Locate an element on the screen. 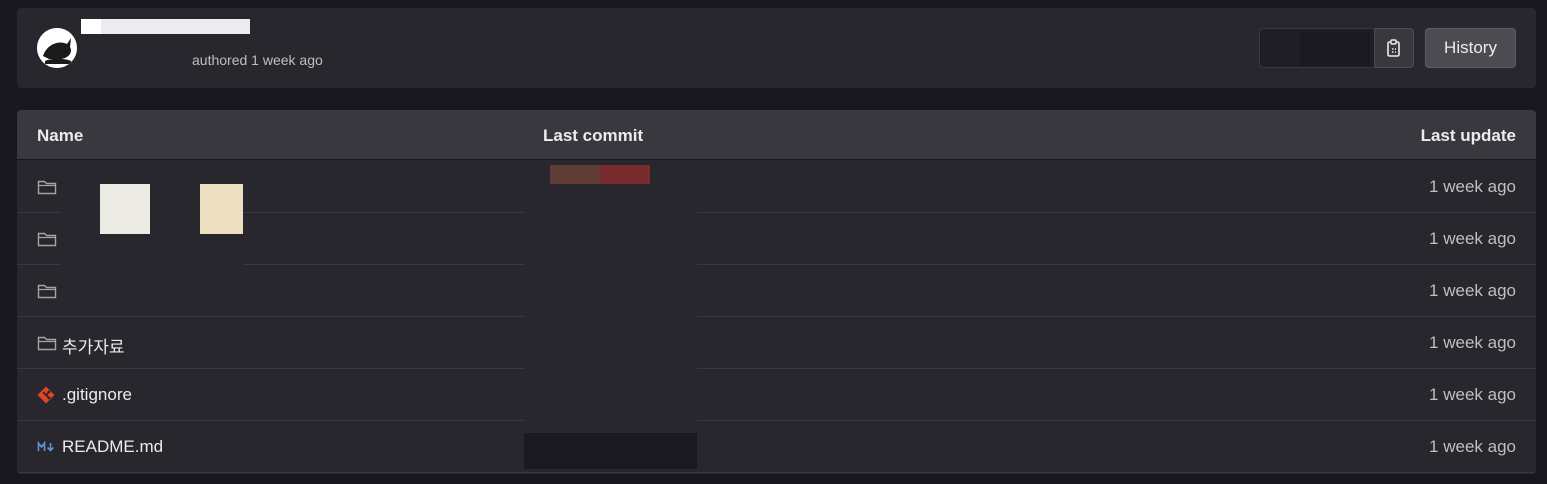 The image size is (1547, 484). copy-sha-button is located at coordinates (1394, 48).